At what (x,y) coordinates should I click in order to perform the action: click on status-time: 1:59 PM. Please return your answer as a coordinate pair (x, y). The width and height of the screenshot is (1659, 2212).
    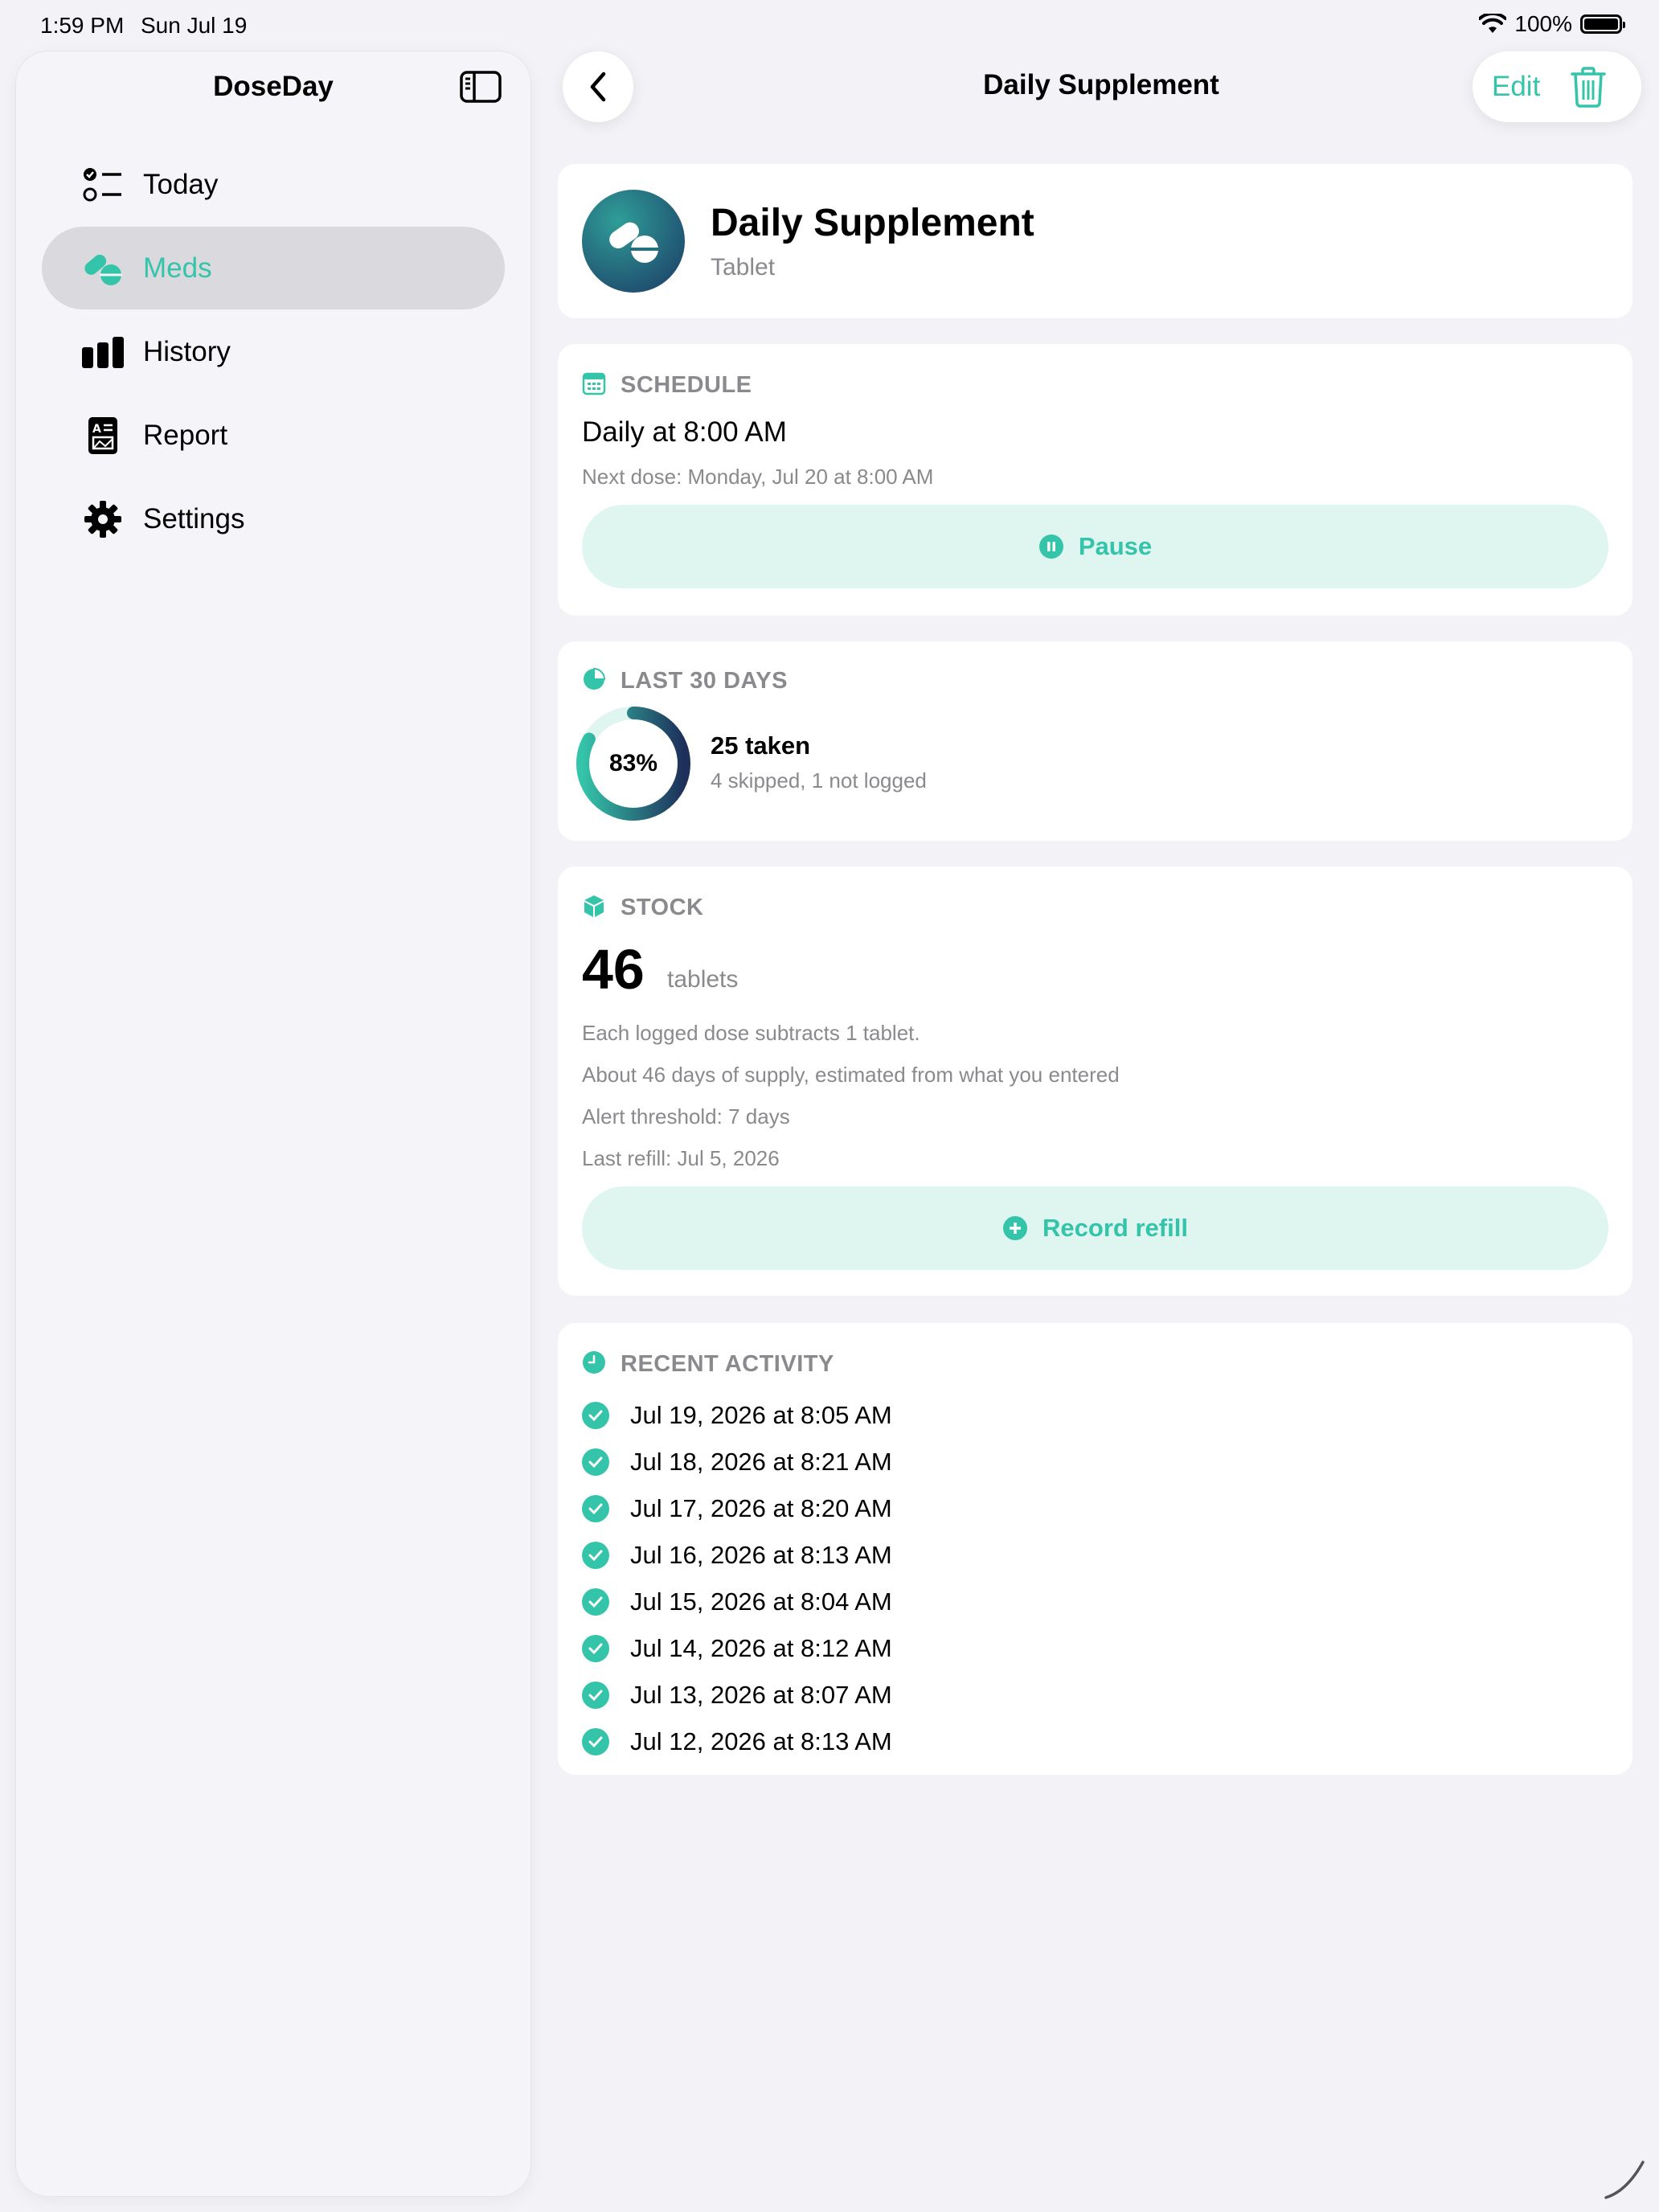
    Looking at the image, I should click on (82, 25).